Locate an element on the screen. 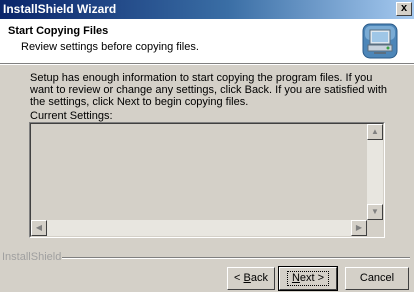  current-settings-label: Current Settings: is located at coordinates (71, 116).